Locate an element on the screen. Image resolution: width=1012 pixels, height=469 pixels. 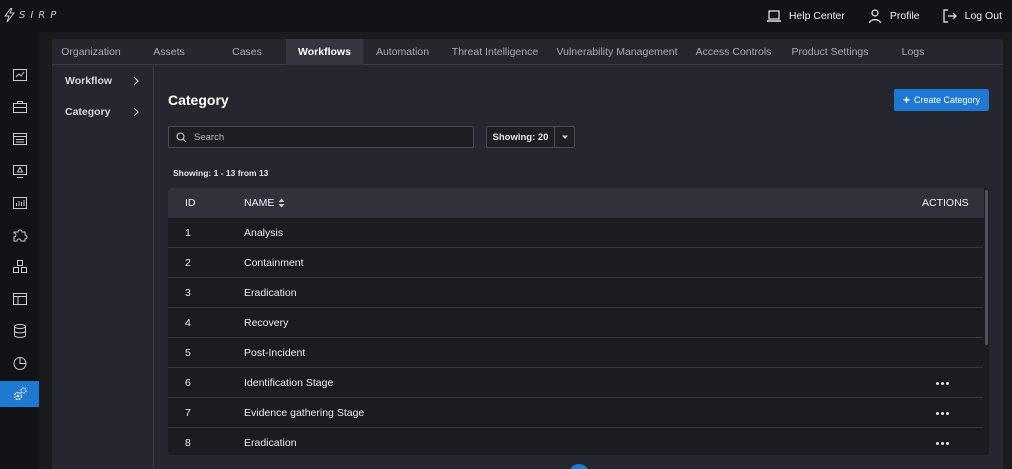
puzzle-icon is located at coordinates (20, 235).